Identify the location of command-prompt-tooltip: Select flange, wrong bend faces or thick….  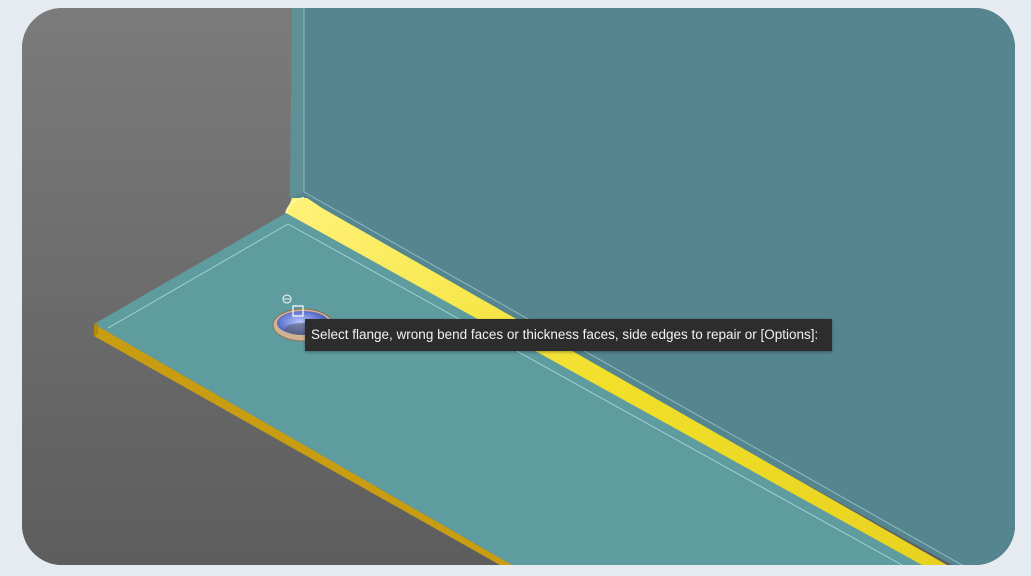
(569, 335).